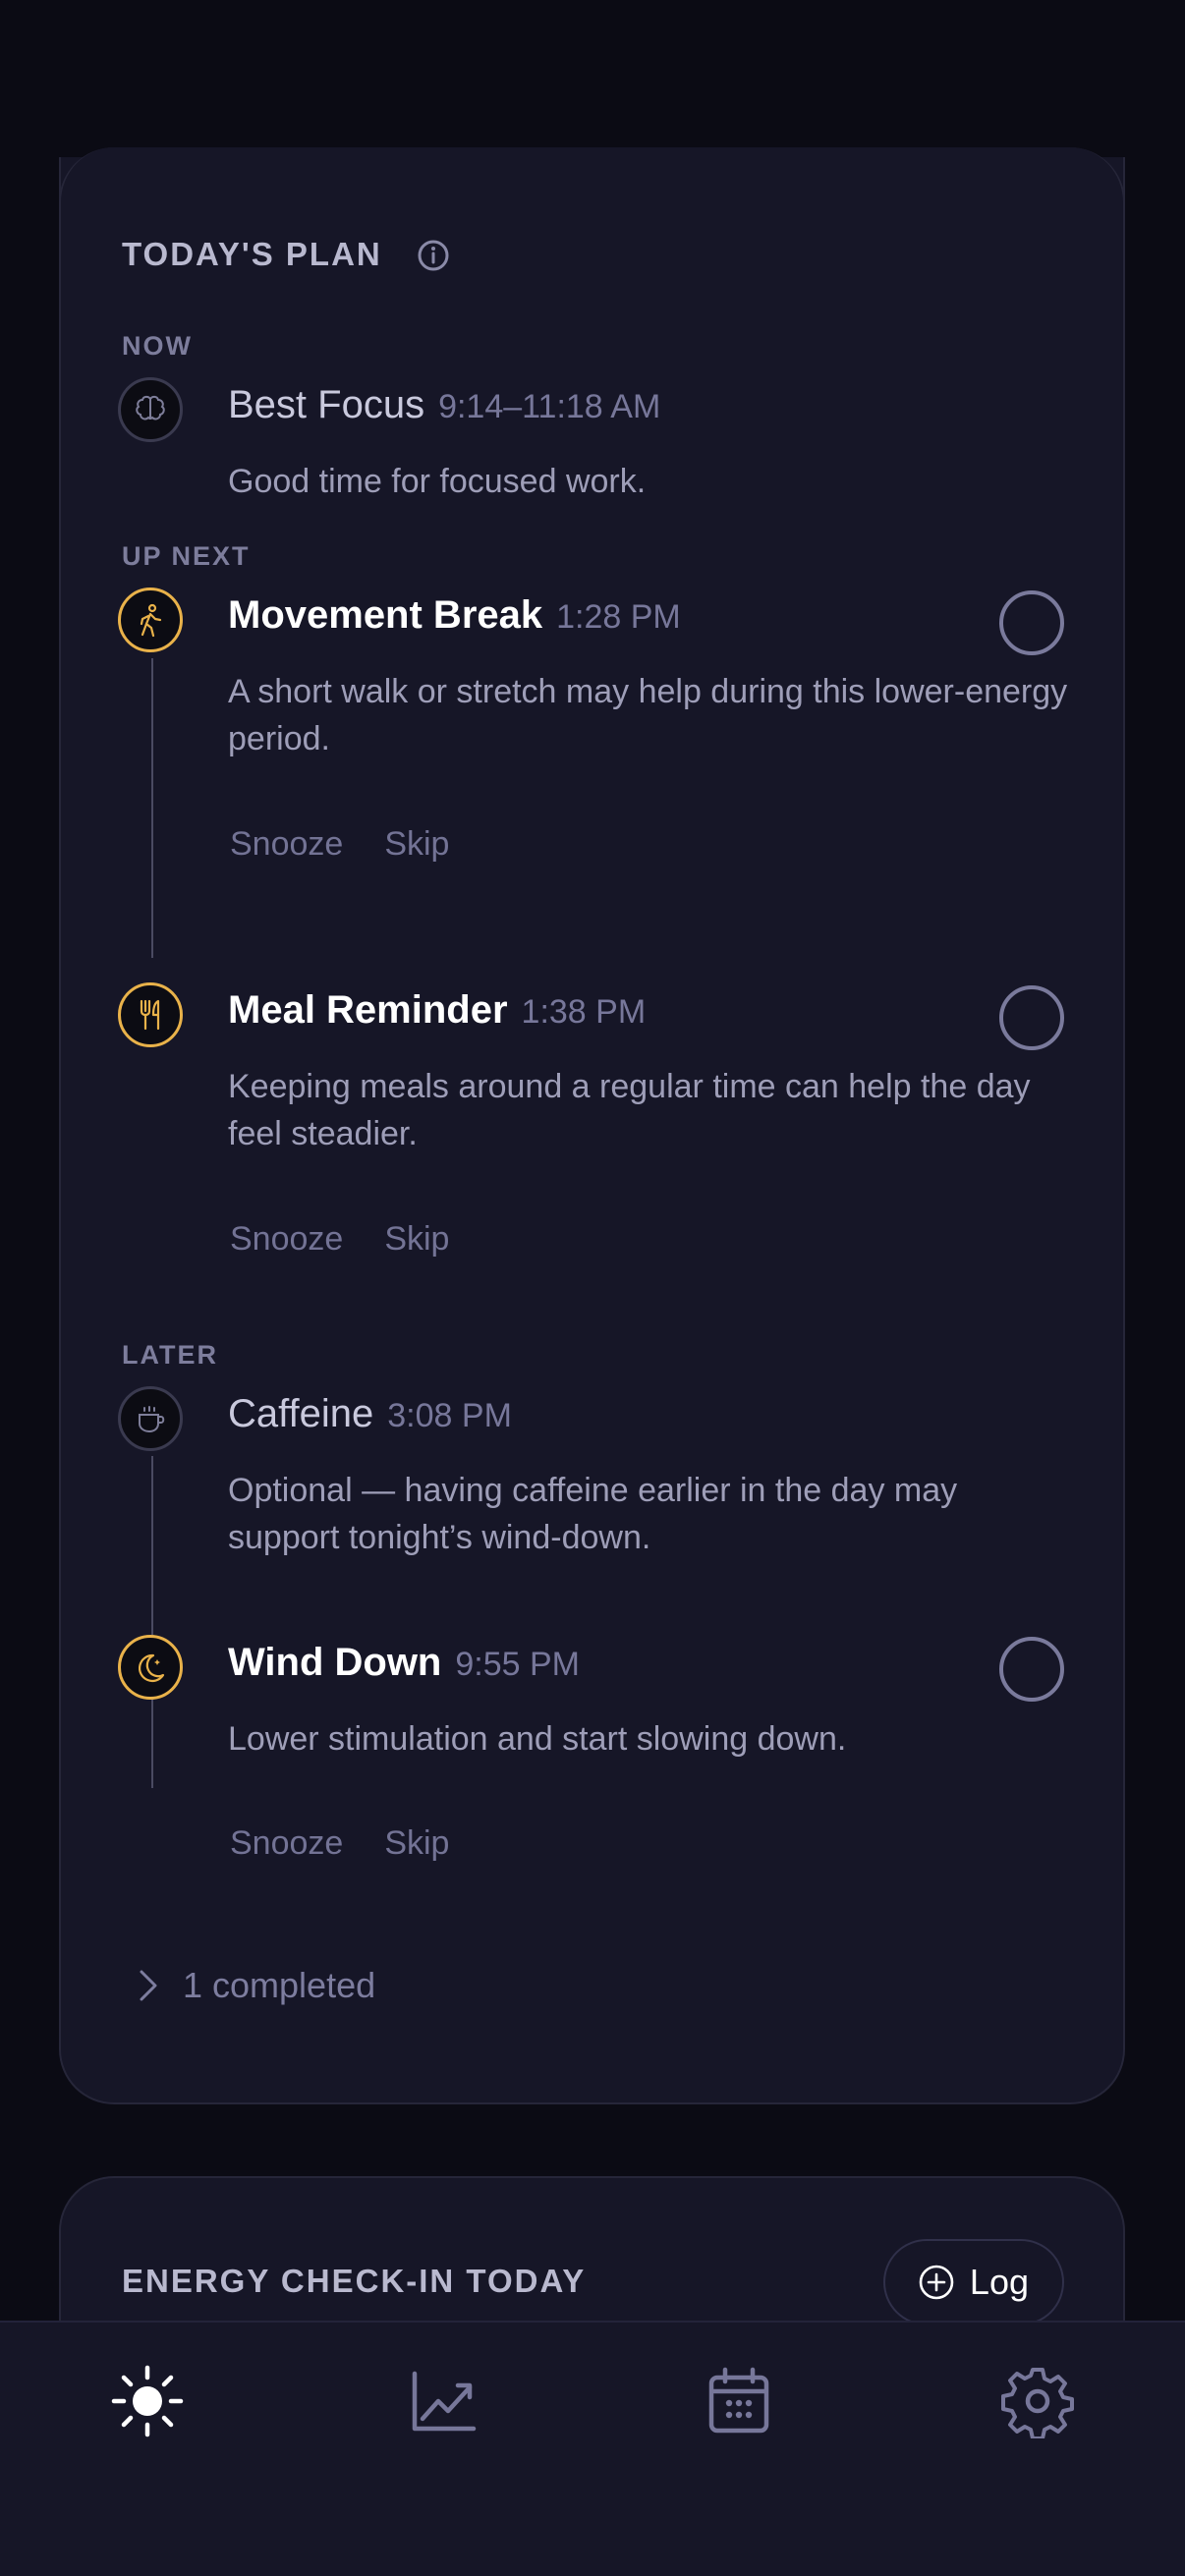  Describe the element at coordinates (170, 1355) in the screenshot. I see `section-label-later: LATER` at that location.